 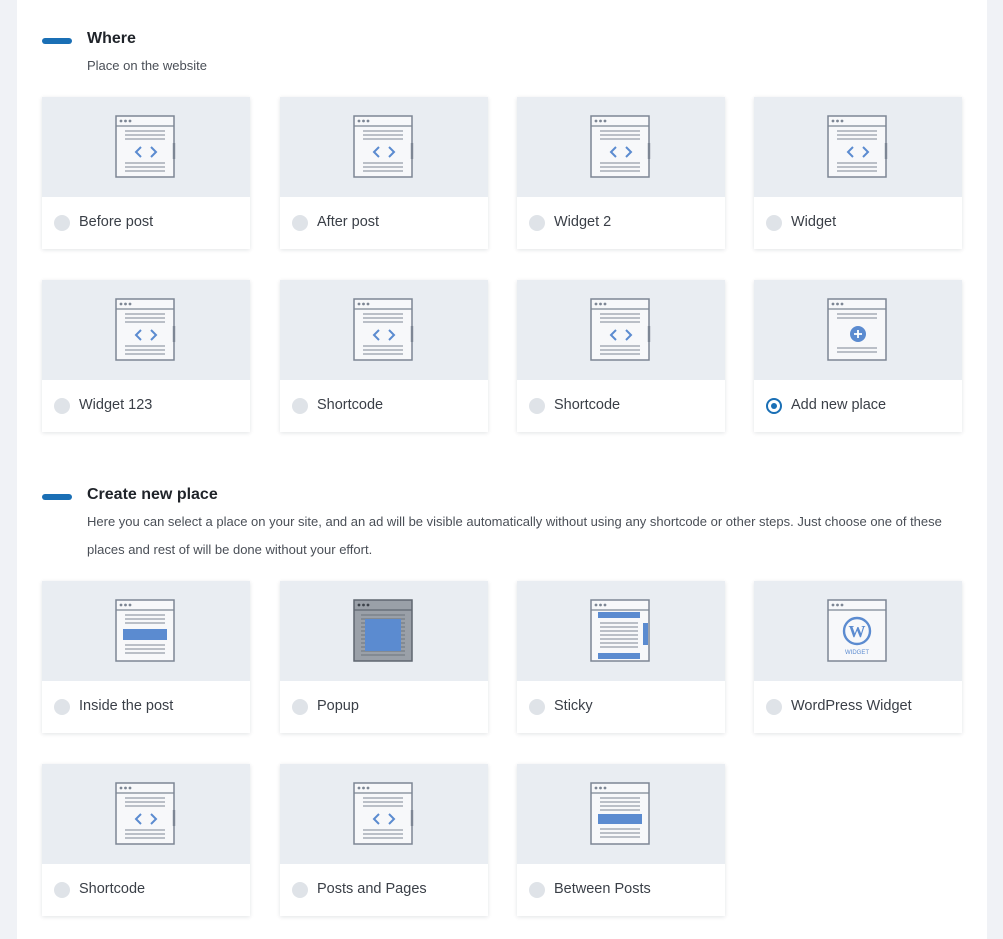 I want to click on option-label: Between Posts, so click(x=602, y=889).